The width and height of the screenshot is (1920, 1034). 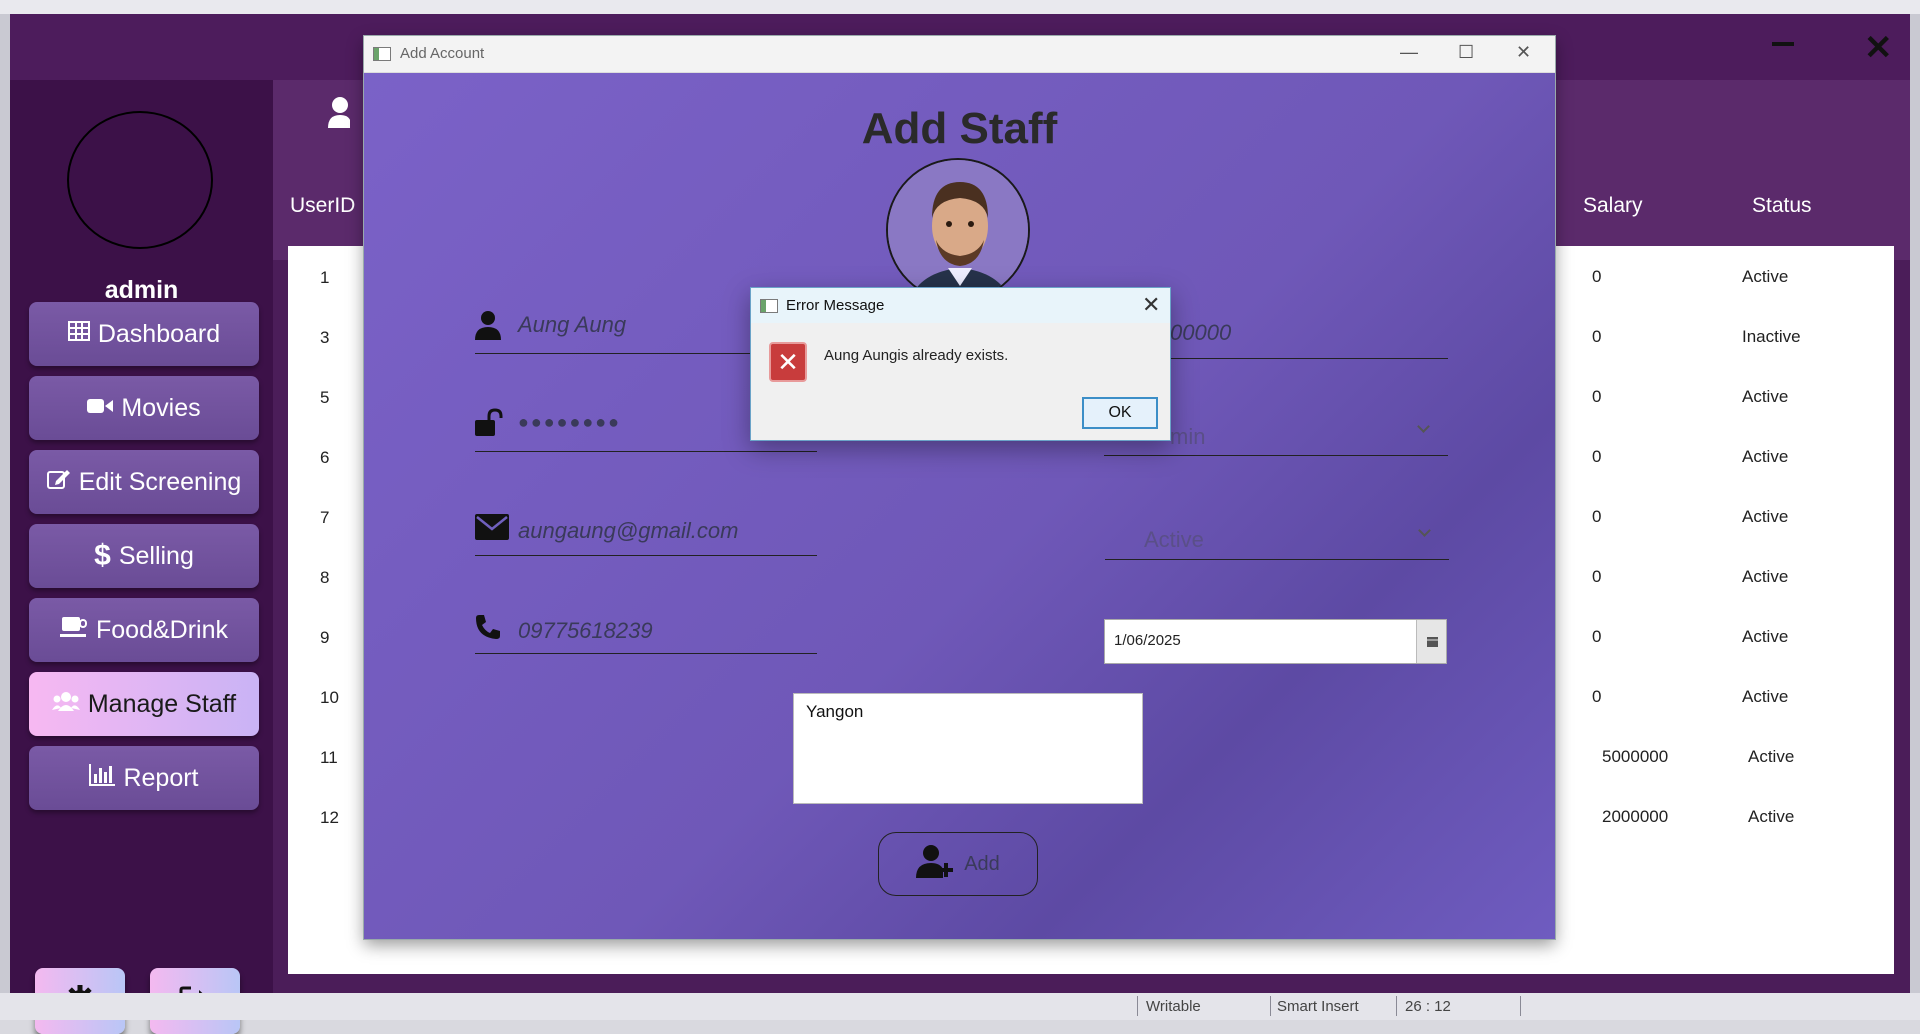 What do you see at coordinates (325, 337) in the screenshot?
I see `table-cell-id: 3` at bounding box center [325, 337].